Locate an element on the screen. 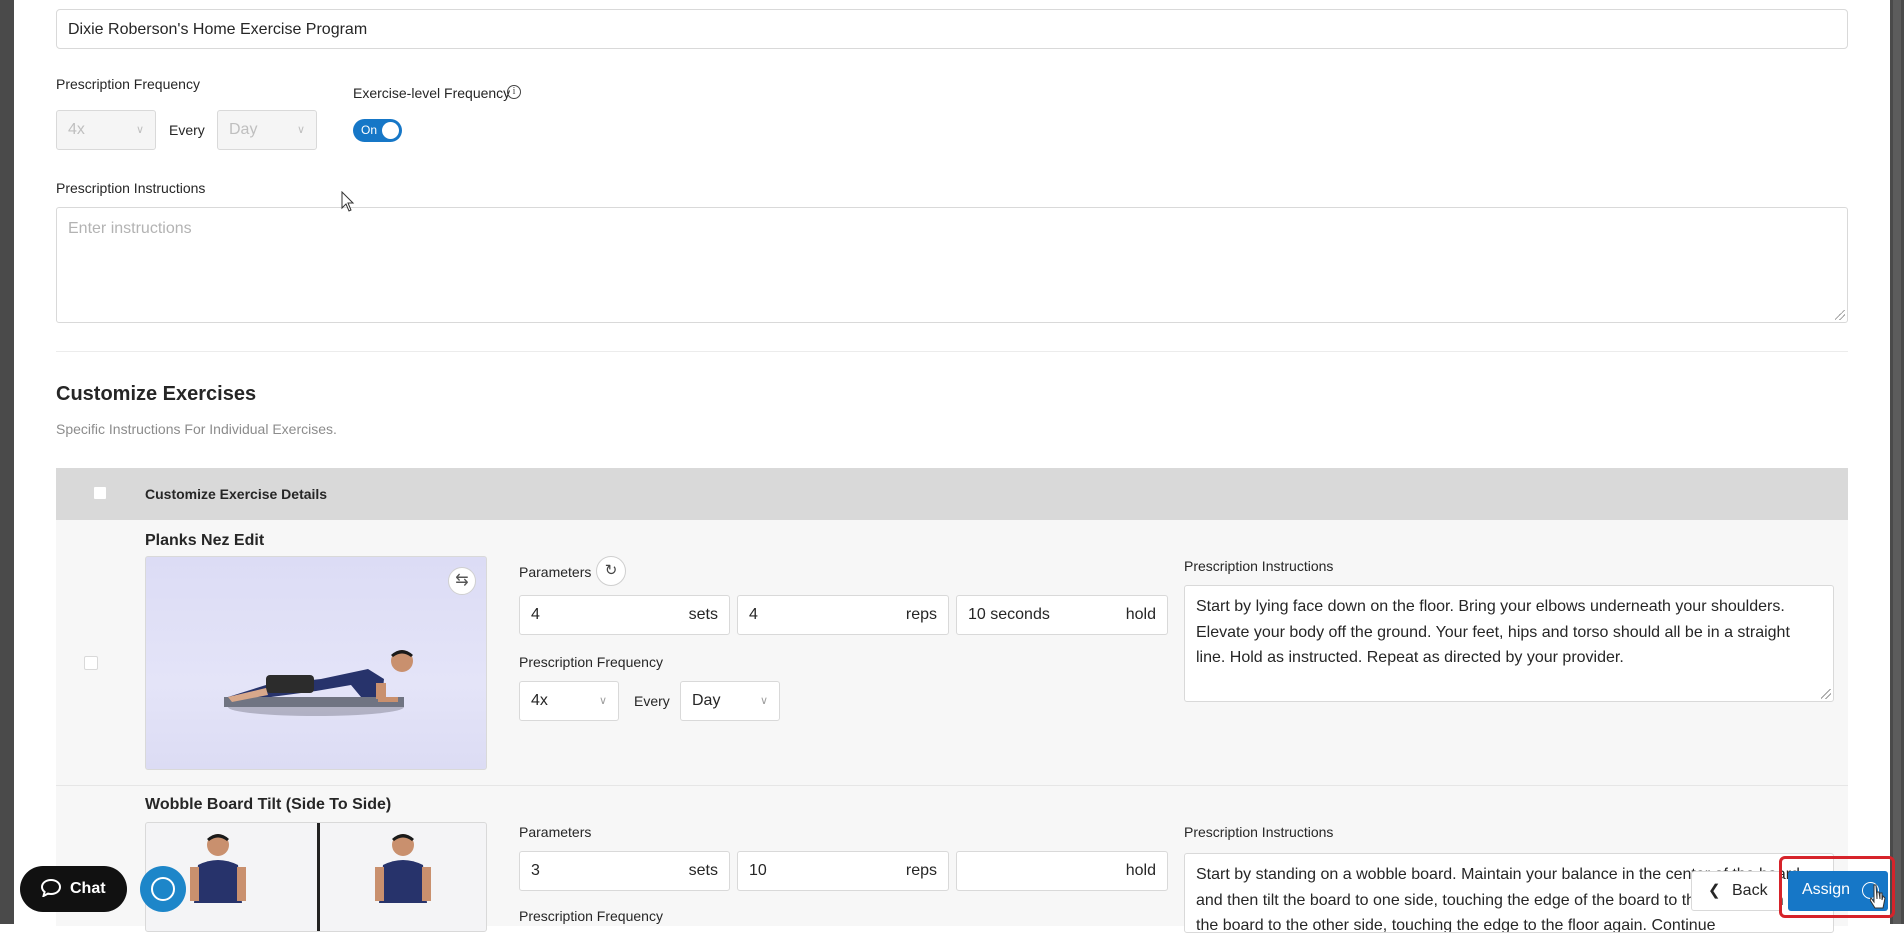 This screenshot has height=933, width=1904. hold-value: 10 seconds is located at coordinates (1009, 614).